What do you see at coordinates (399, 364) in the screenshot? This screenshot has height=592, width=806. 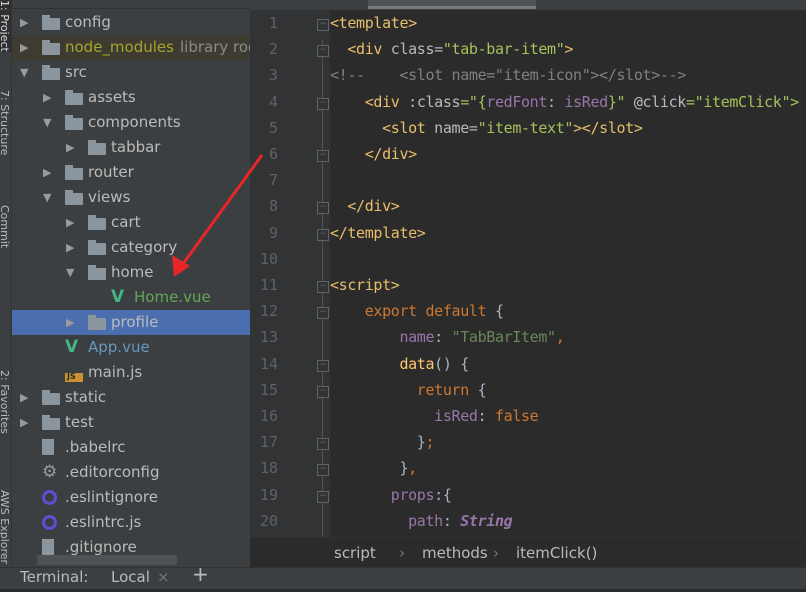 I see `code-line: data() {` at bounding box center [399, 364].